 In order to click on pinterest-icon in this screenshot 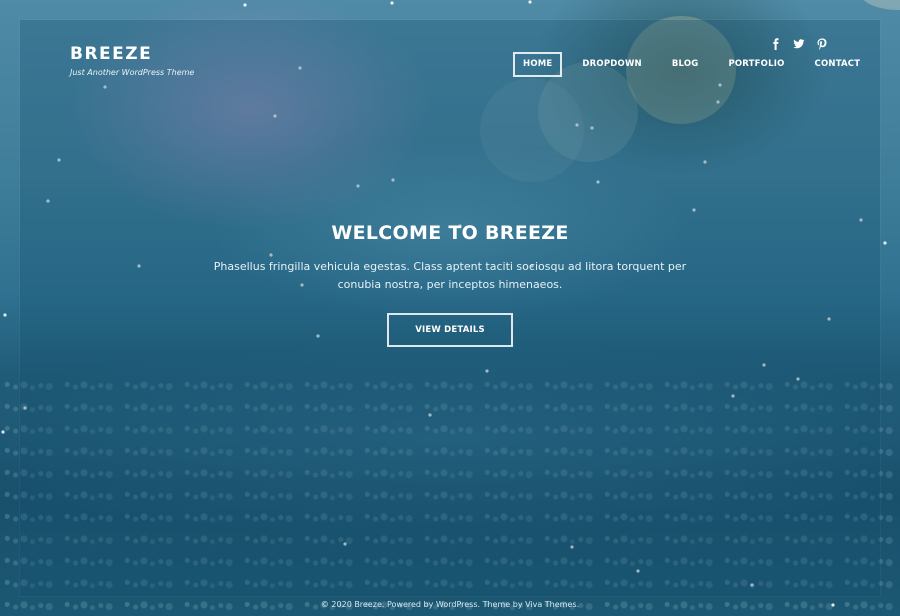, I will do `click(822, 44)`.